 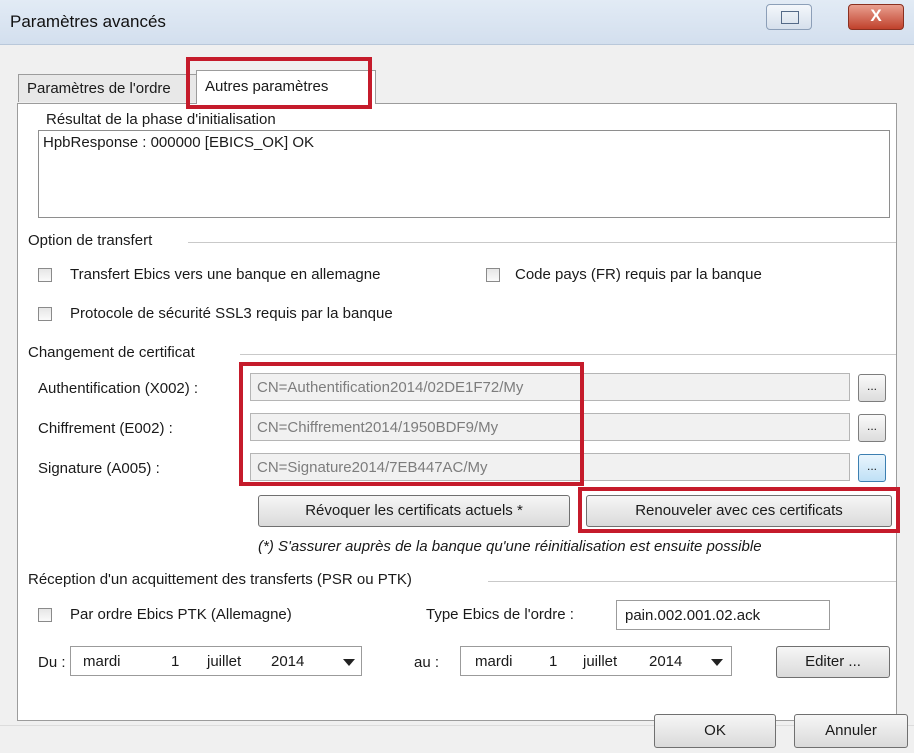 What do you see at coordinates (457, 725) in the screenshot?
I see `footer-separator` at bounding box center [457, 725].